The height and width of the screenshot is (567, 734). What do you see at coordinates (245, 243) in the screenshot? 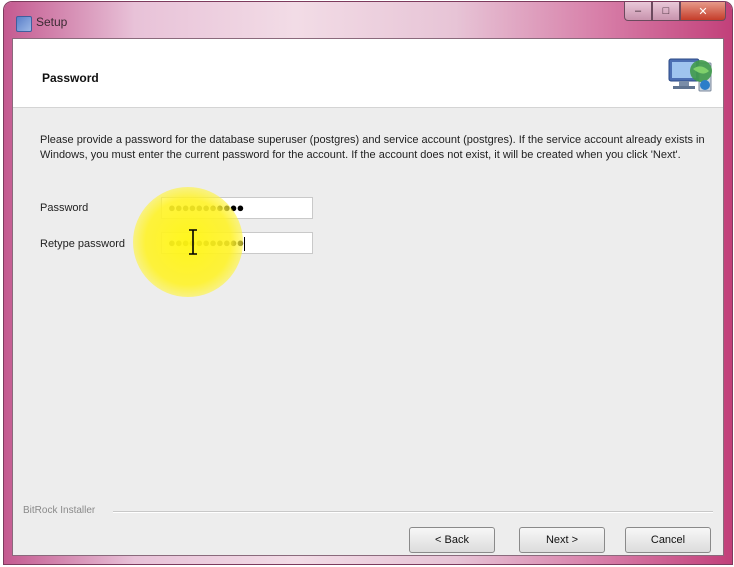
I see `text-caret` at bounding box center [245, 243].